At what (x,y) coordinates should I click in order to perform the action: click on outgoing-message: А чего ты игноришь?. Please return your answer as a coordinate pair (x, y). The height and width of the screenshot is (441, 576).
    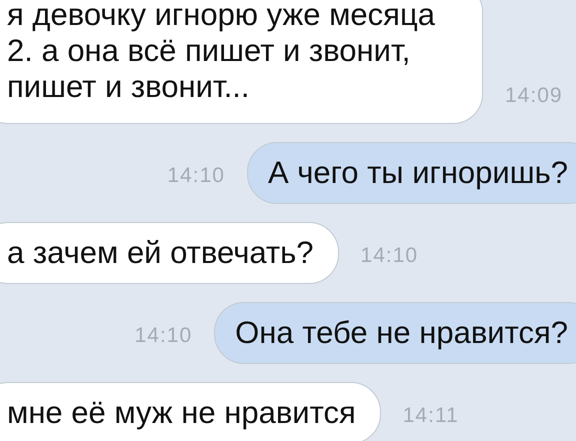
    Looking at the image, I should click on (411, 173).